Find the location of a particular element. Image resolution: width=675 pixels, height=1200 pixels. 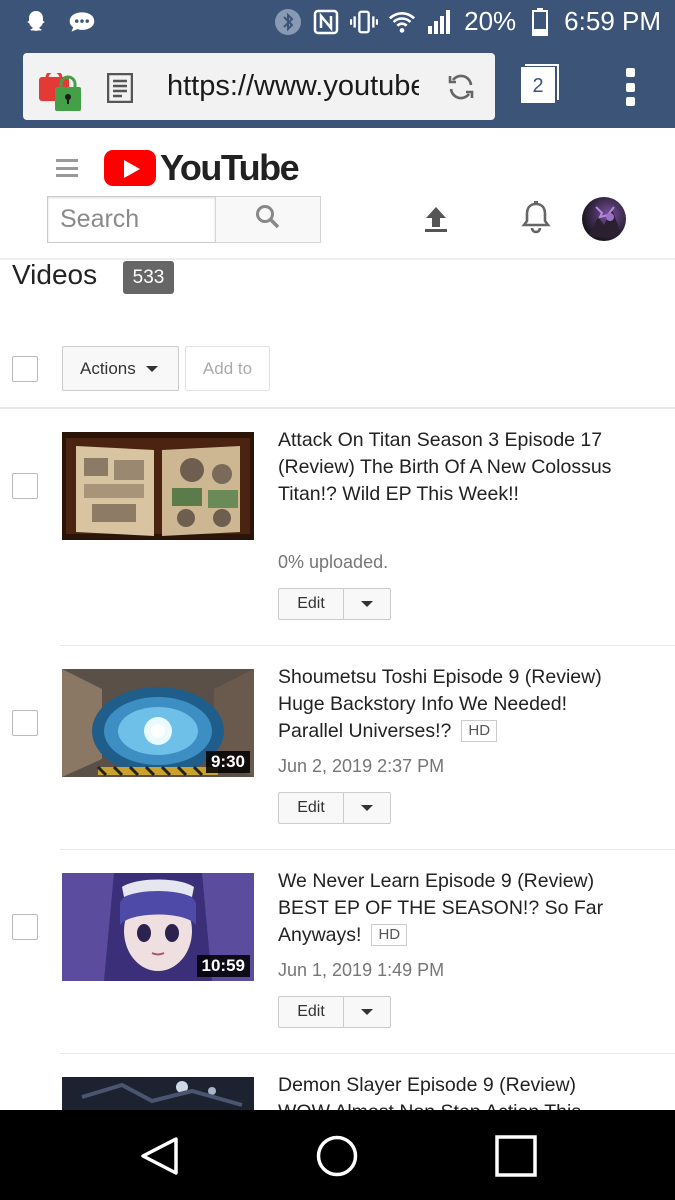

upload-icon is located at coordinates (436, 219).